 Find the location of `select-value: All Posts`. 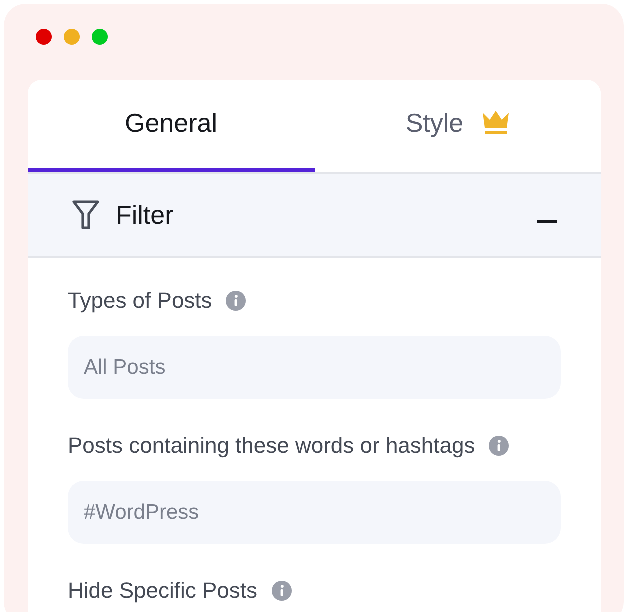

select-value: All Posts is located at coordinates (125, 368).